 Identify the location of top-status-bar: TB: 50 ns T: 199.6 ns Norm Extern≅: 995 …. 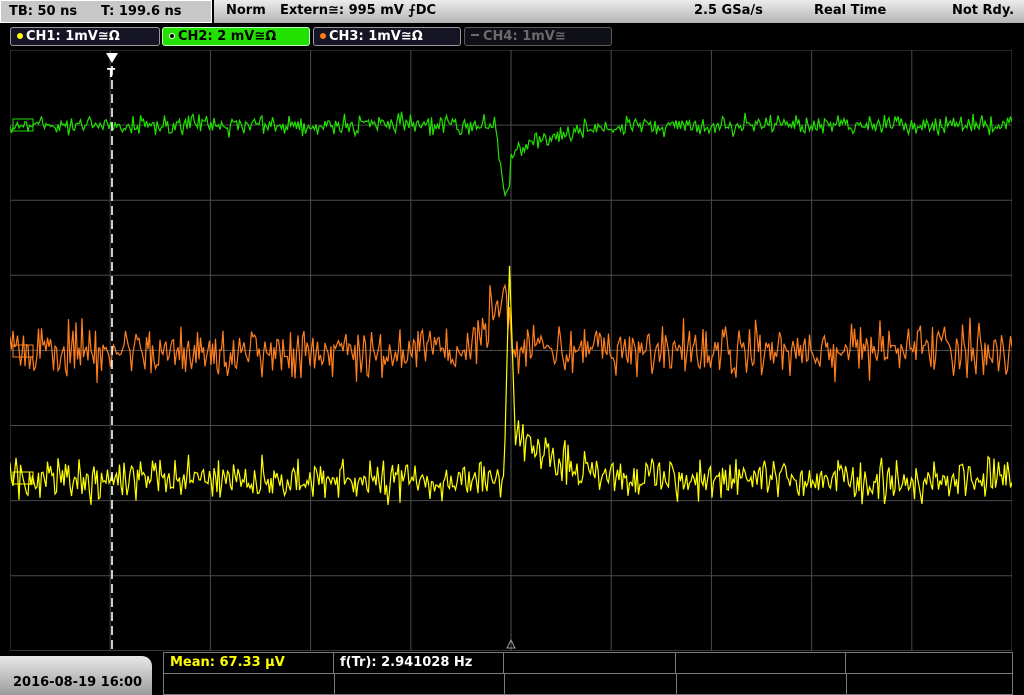
(512, 12).